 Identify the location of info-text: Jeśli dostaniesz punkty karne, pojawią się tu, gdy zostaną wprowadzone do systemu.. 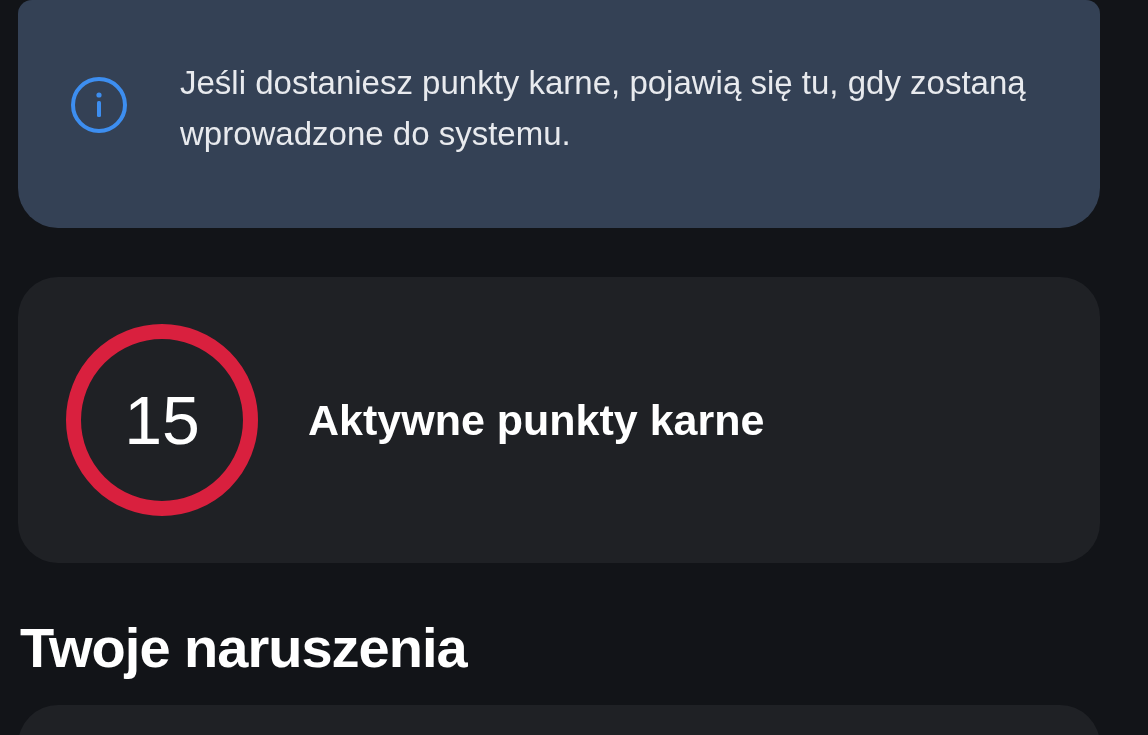
(603, 108).